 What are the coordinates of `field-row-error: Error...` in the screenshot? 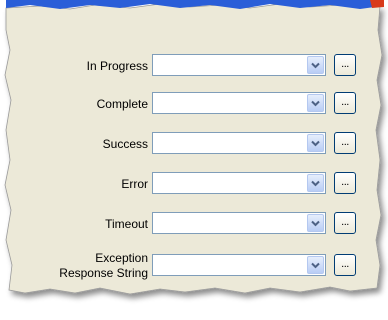 It's located at (194, 184).